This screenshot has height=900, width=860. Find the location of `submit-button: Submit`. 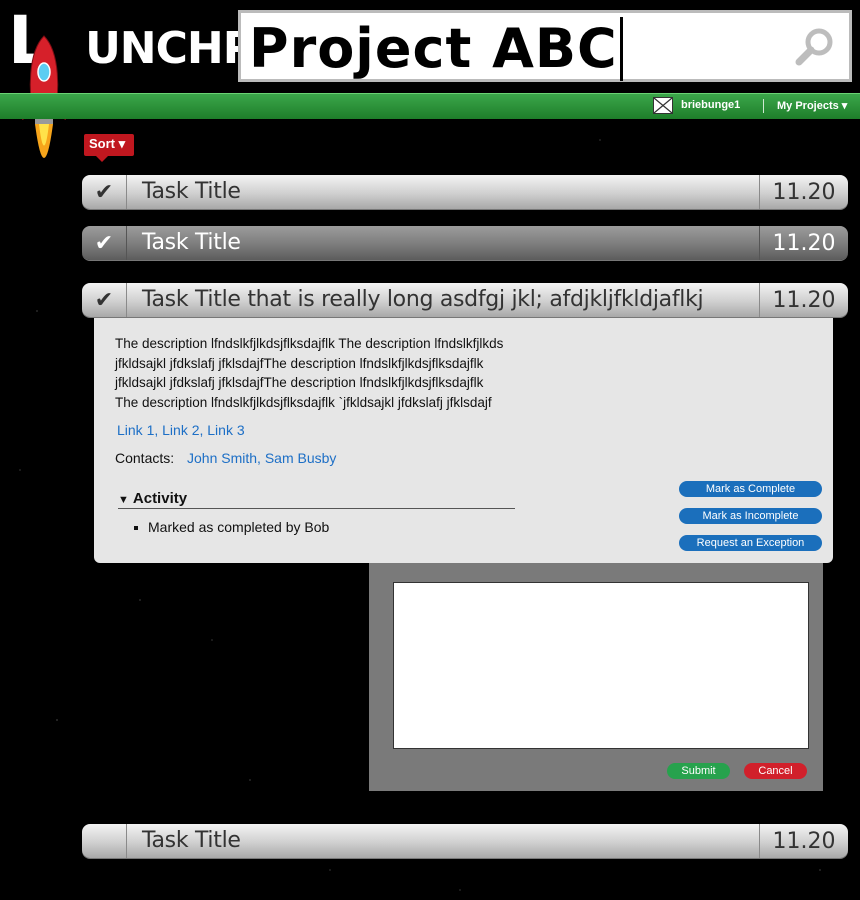

submit-button: Submit is located at coordinates (698, 771).